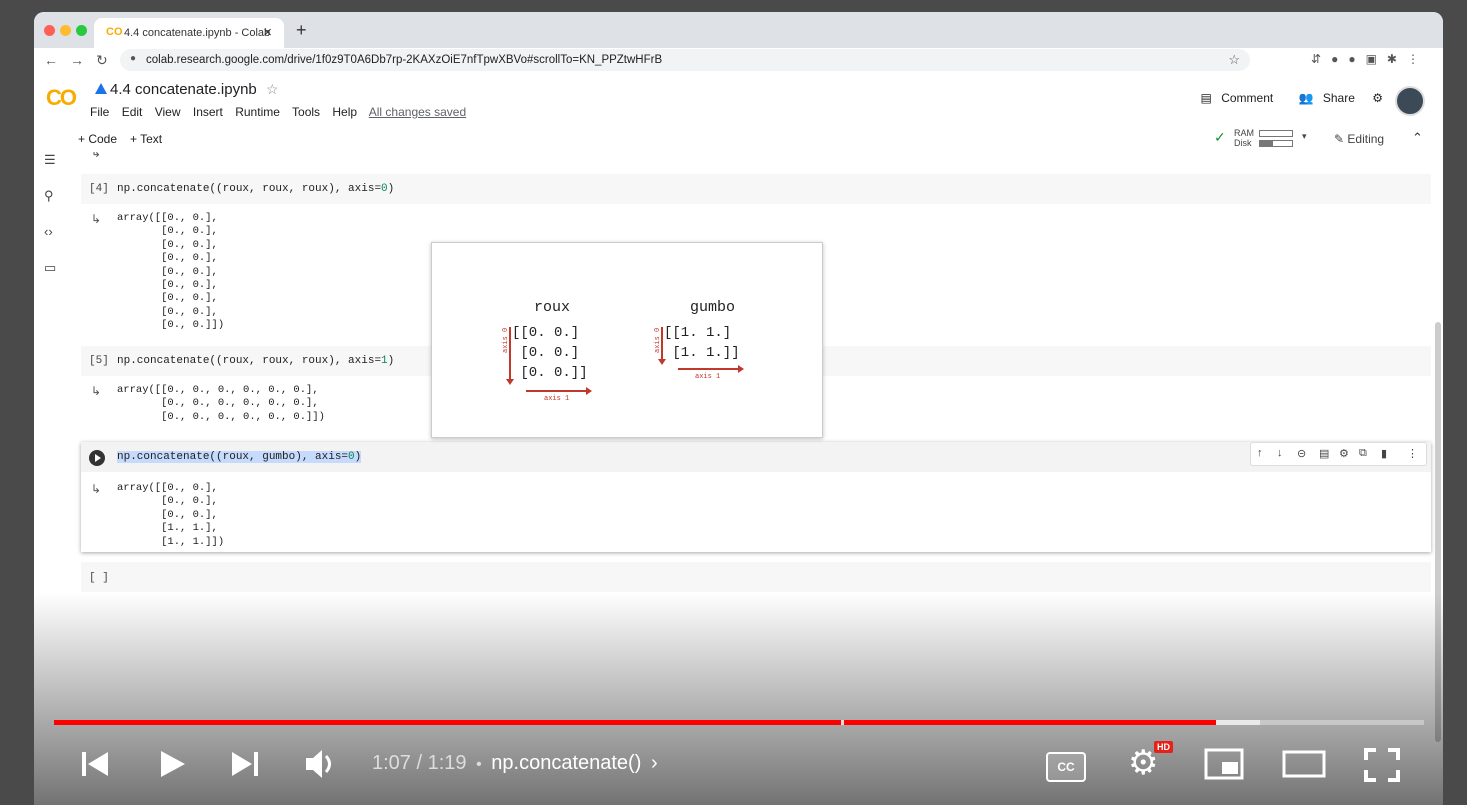  Describe the element at coordinates (1304, 764) in the screenshot. I see `theater-mode-icon` at that location.